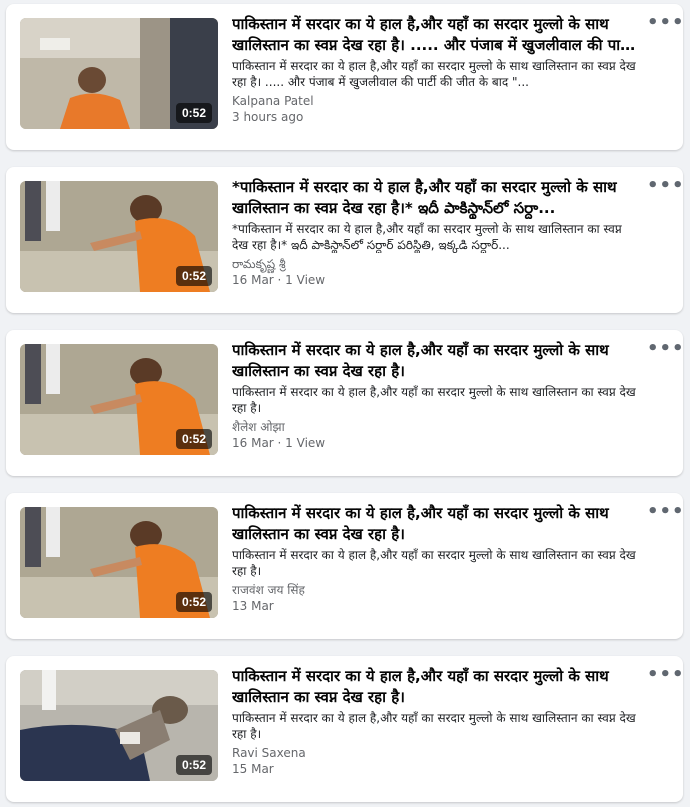  Describe the element at coordinates (436, 590) in the screenshot. I see `video-author: राजवंश जय सिंह` at that location.